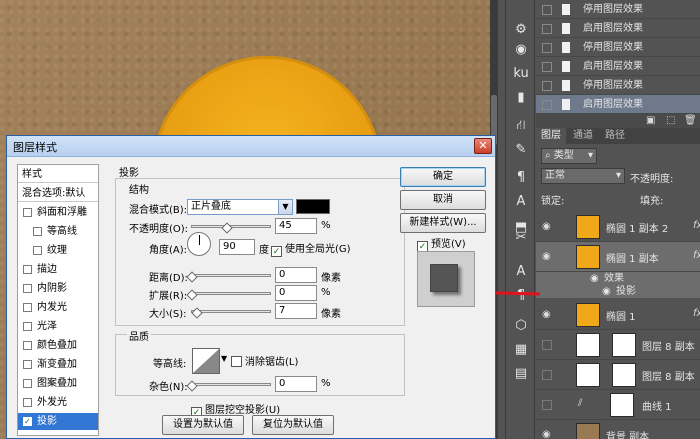 The width and height of the screenshot is (700, 439). What do you see at coordinates (521, 374) in the screenshot?
I see `info-icon: ▤` at bounding box center [521, 374].